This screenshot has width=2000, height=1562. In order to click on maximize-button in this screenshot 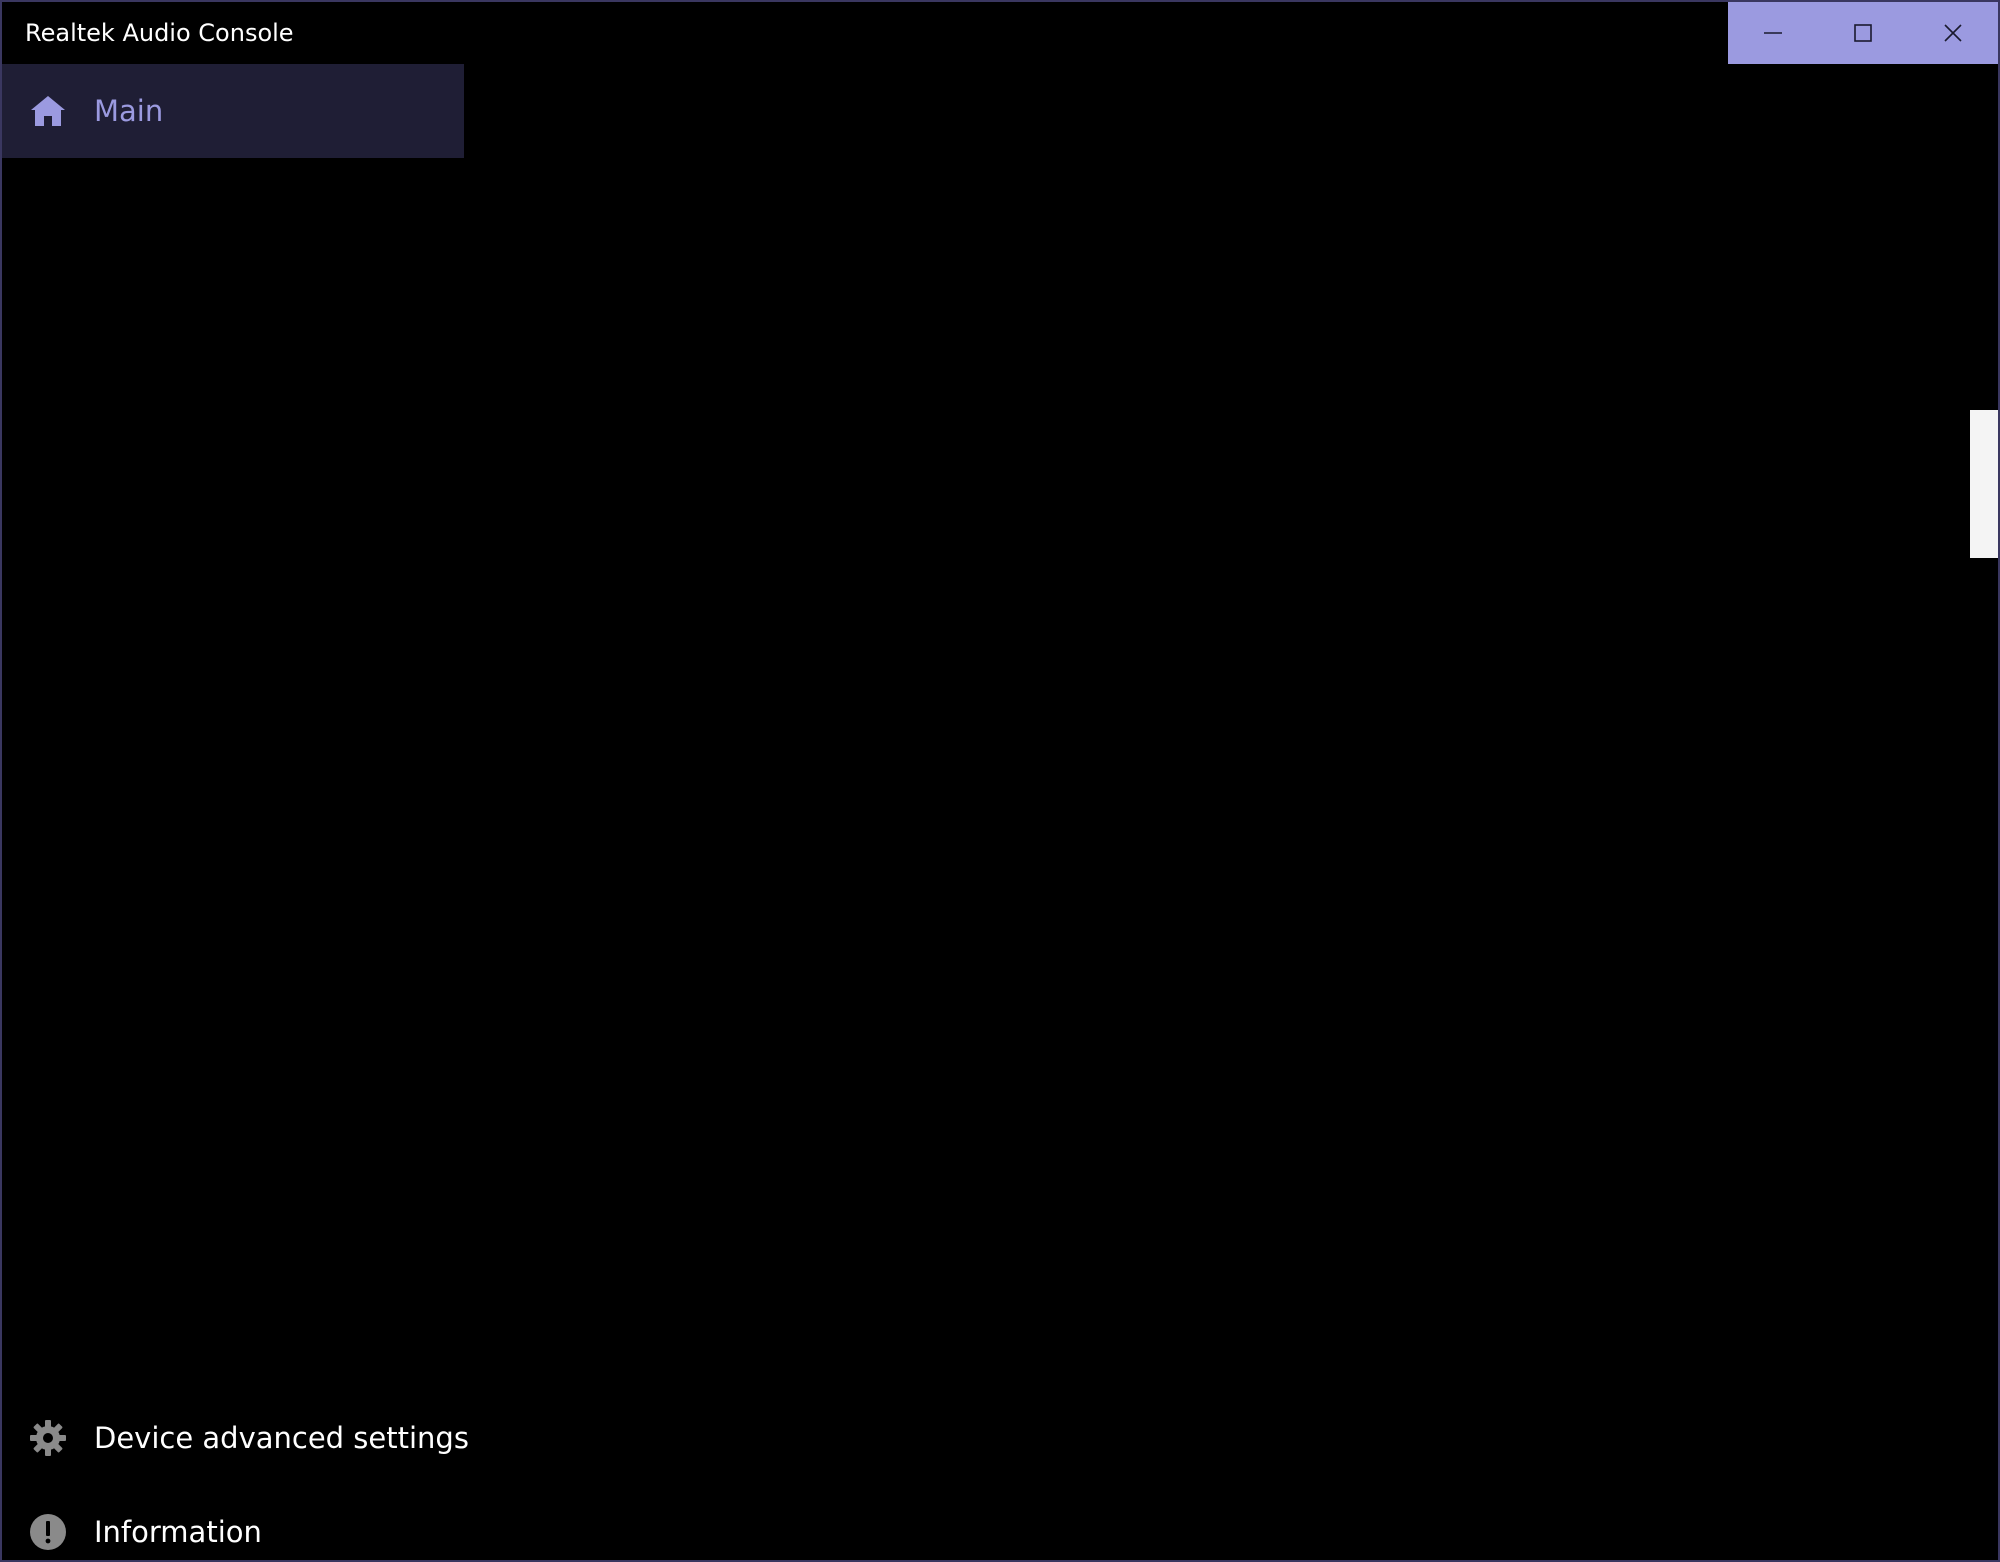, I will do `click(1863, 33)`.